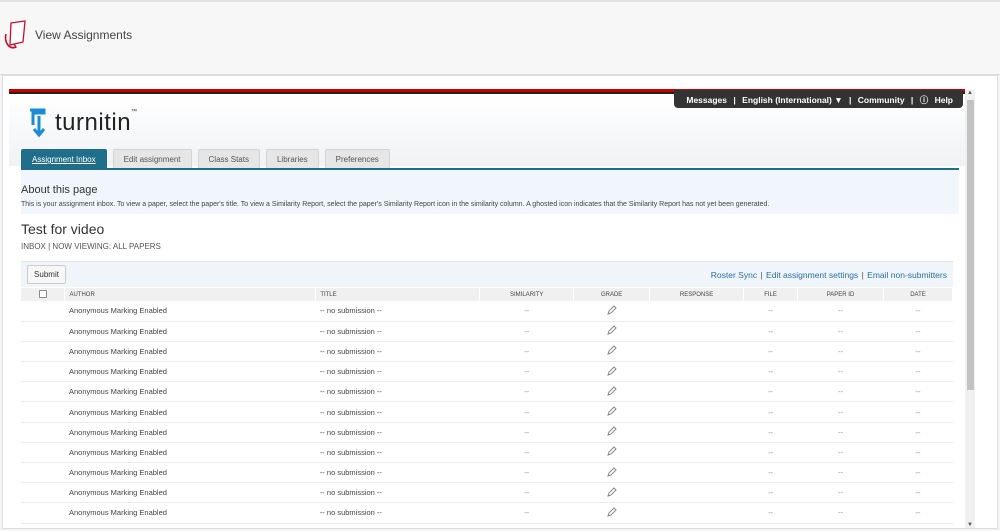 Image resolution: width=1000 pixels, height=531 pixels. What do you see at coordinates (881, 100) in the screenshot?
I see `community-link: Community` at bounding box center [881, 100].